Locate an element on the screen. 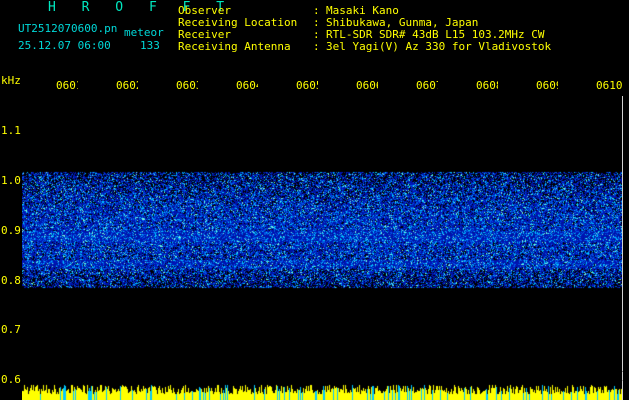 The width and height of the screenshot is (629, 400). time-tick: 0607 is located at coordinates (427, 86).